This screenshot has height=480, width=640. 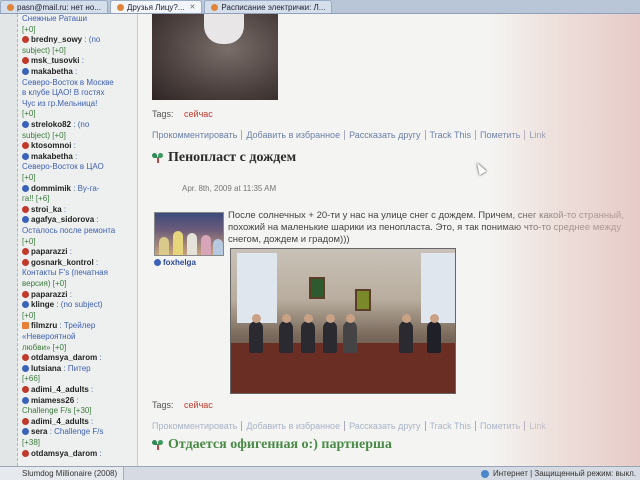 What do you see at coordinates (46, 209) in the screenshot?
I see `sidebar-username: stroi_ka` at bounding box center [46, 209].